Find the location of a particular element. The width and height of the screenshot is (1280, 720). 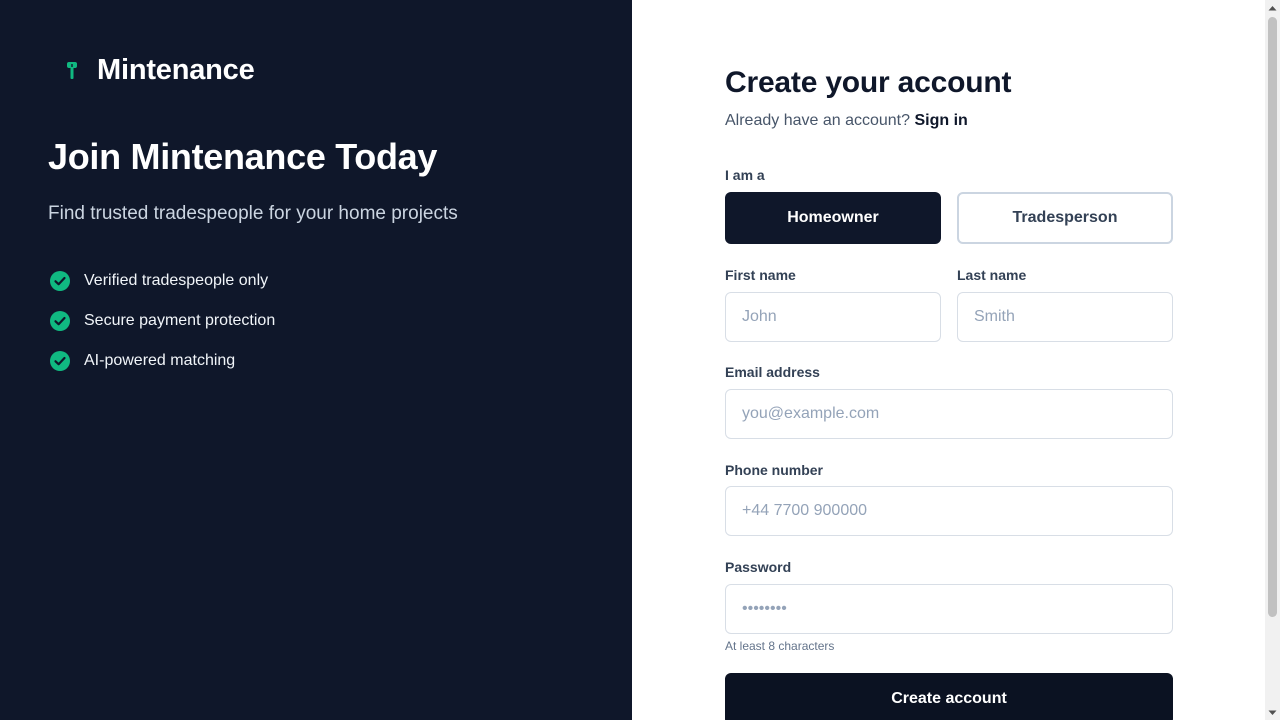

first-name-label: First name is located at coordinates (760, 275).